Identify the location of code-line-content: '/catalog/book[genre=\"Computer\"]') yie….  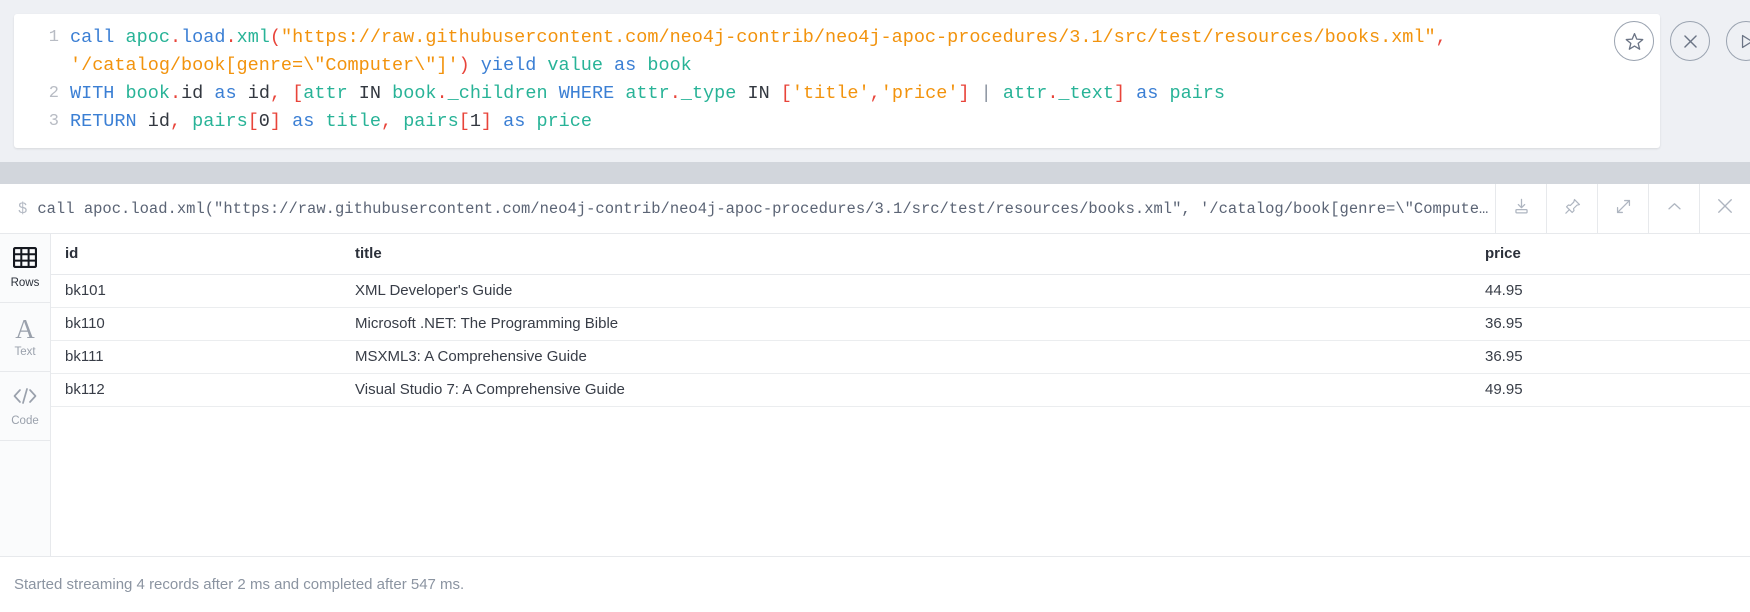
(865, 66).